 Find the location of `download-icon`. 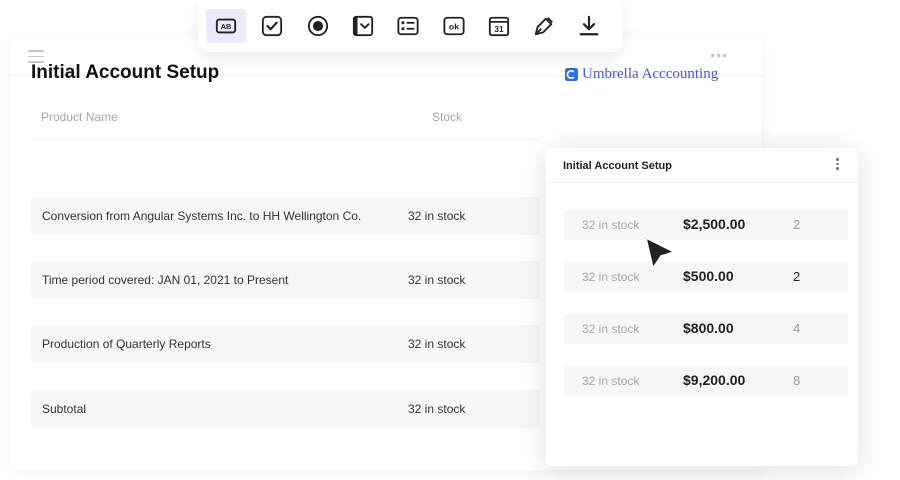

download-icon is located at coordinates (589, 25).